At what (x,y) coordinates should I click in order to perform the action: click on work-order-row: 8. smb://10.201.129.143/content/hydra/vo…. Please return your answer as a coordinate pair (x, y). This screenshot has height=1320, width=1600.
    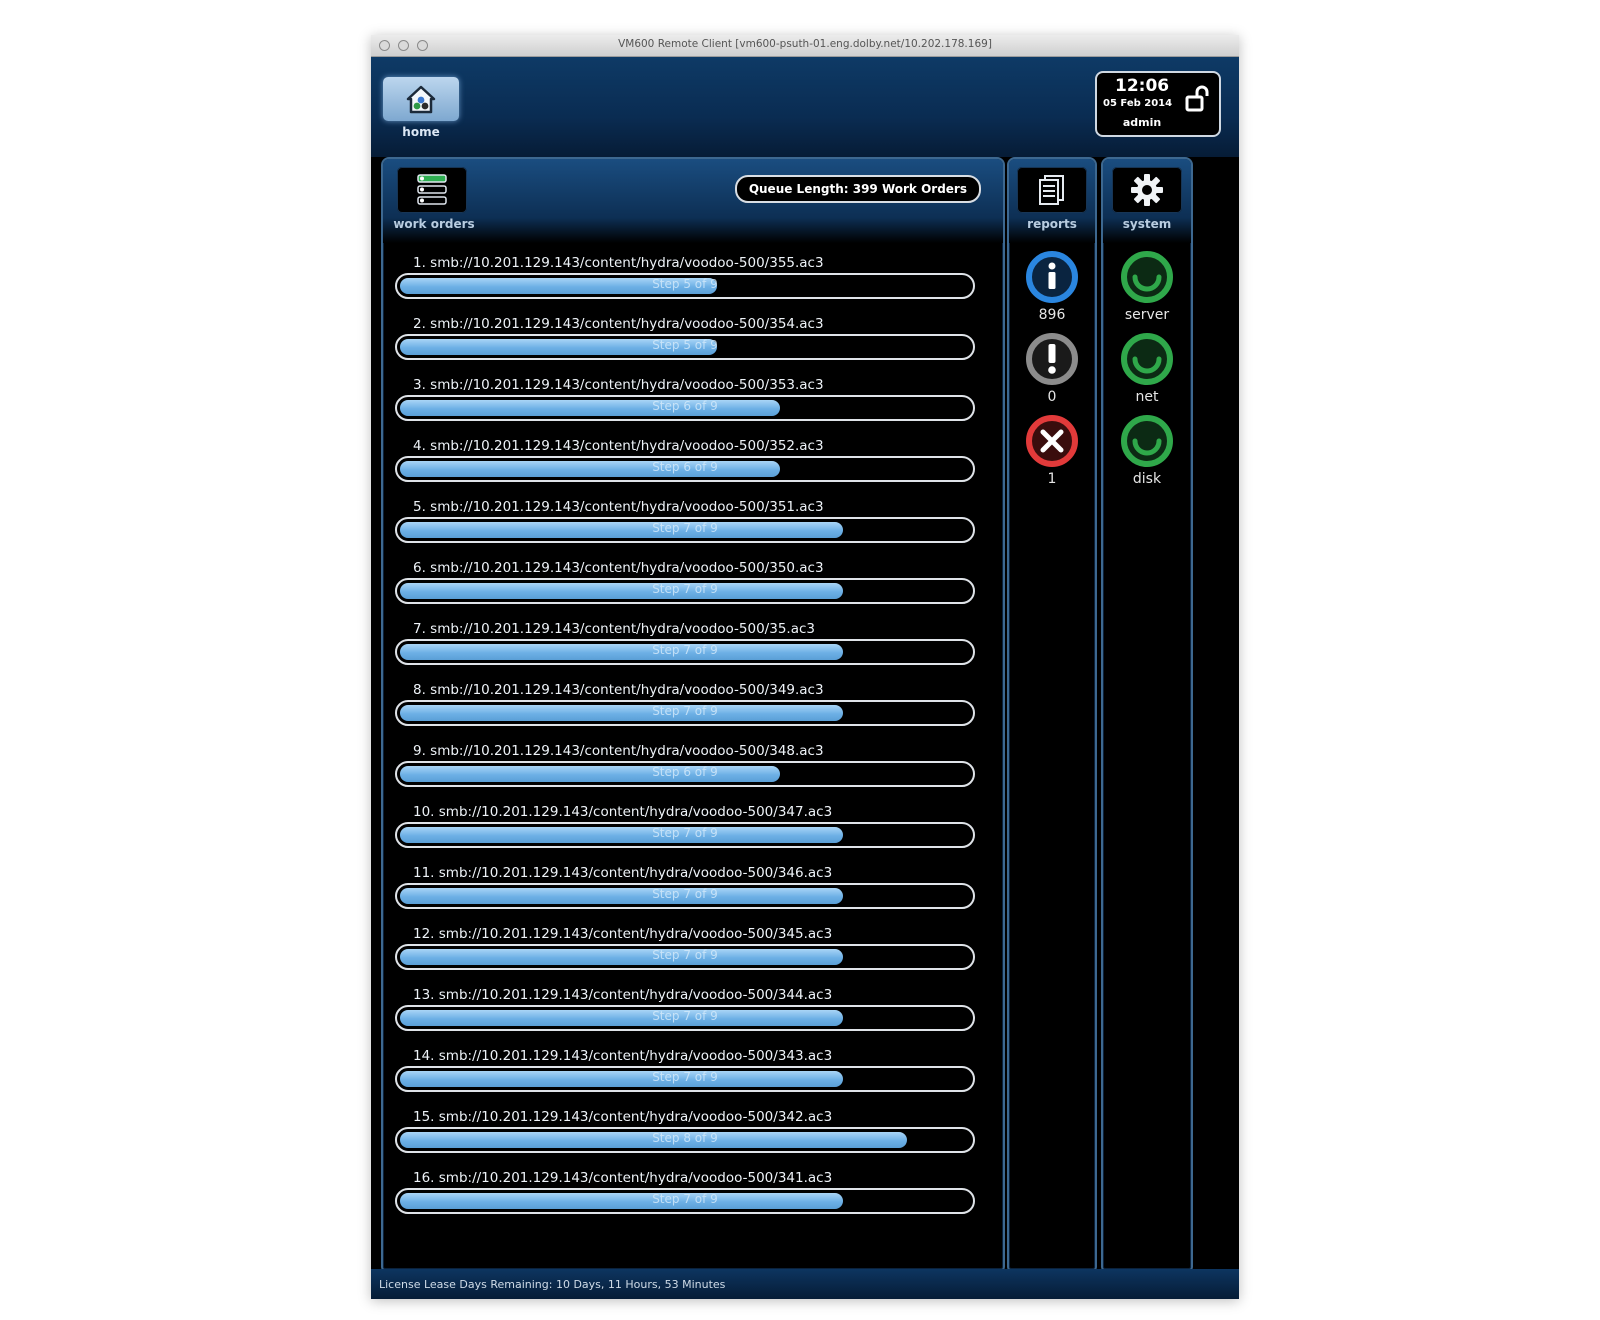
    Looking at the image, I should click on (689, 712).